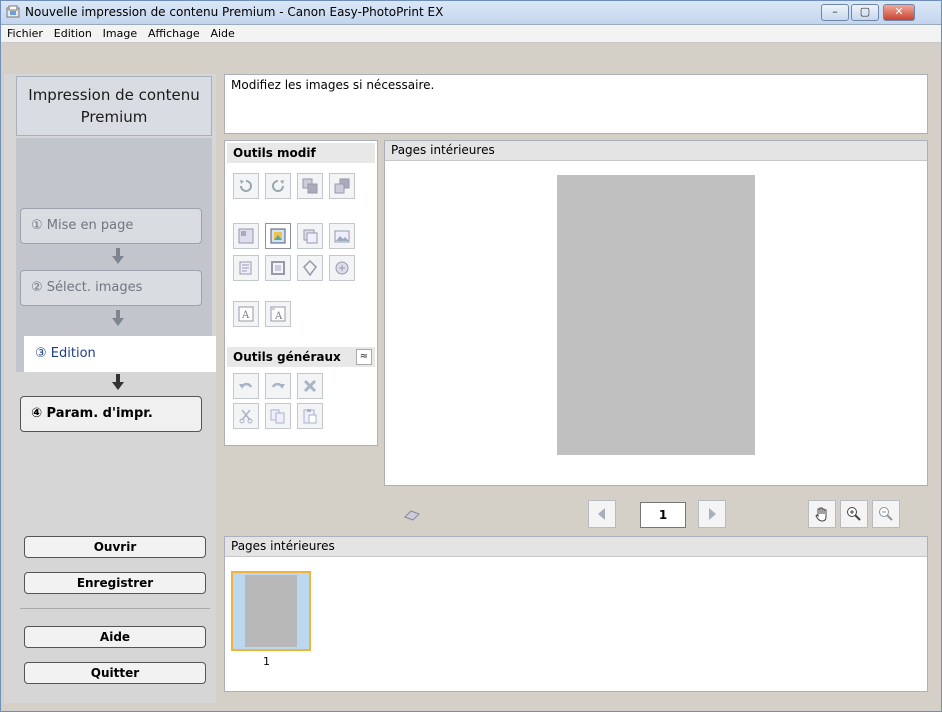 The width and height of the screenshot is (942, 712). I want to click on cut-icon, so click(246, 416).